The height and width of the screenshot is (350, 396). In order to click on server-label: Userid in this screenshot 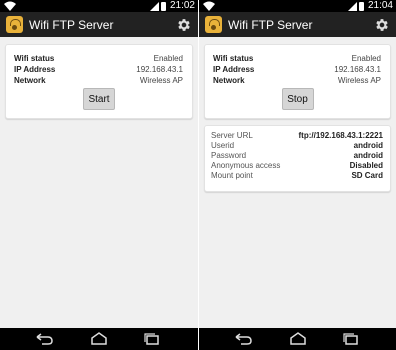, I will do `click(223, 145)`.